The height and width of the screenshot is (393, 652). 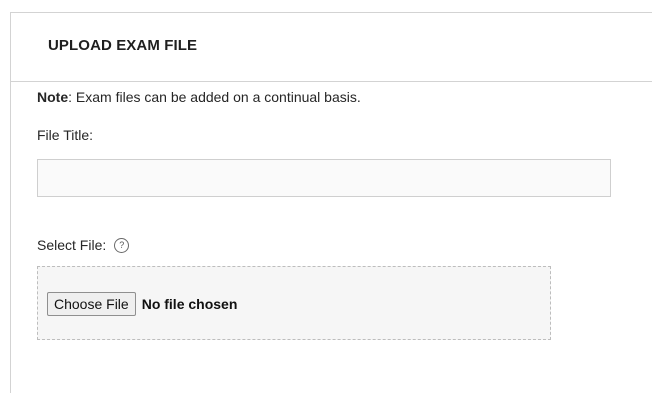 What do you see at coordinates (91, 304) in the screenshot?
I see `choose-file-button: Choose File` at bounding box center [91, 304].